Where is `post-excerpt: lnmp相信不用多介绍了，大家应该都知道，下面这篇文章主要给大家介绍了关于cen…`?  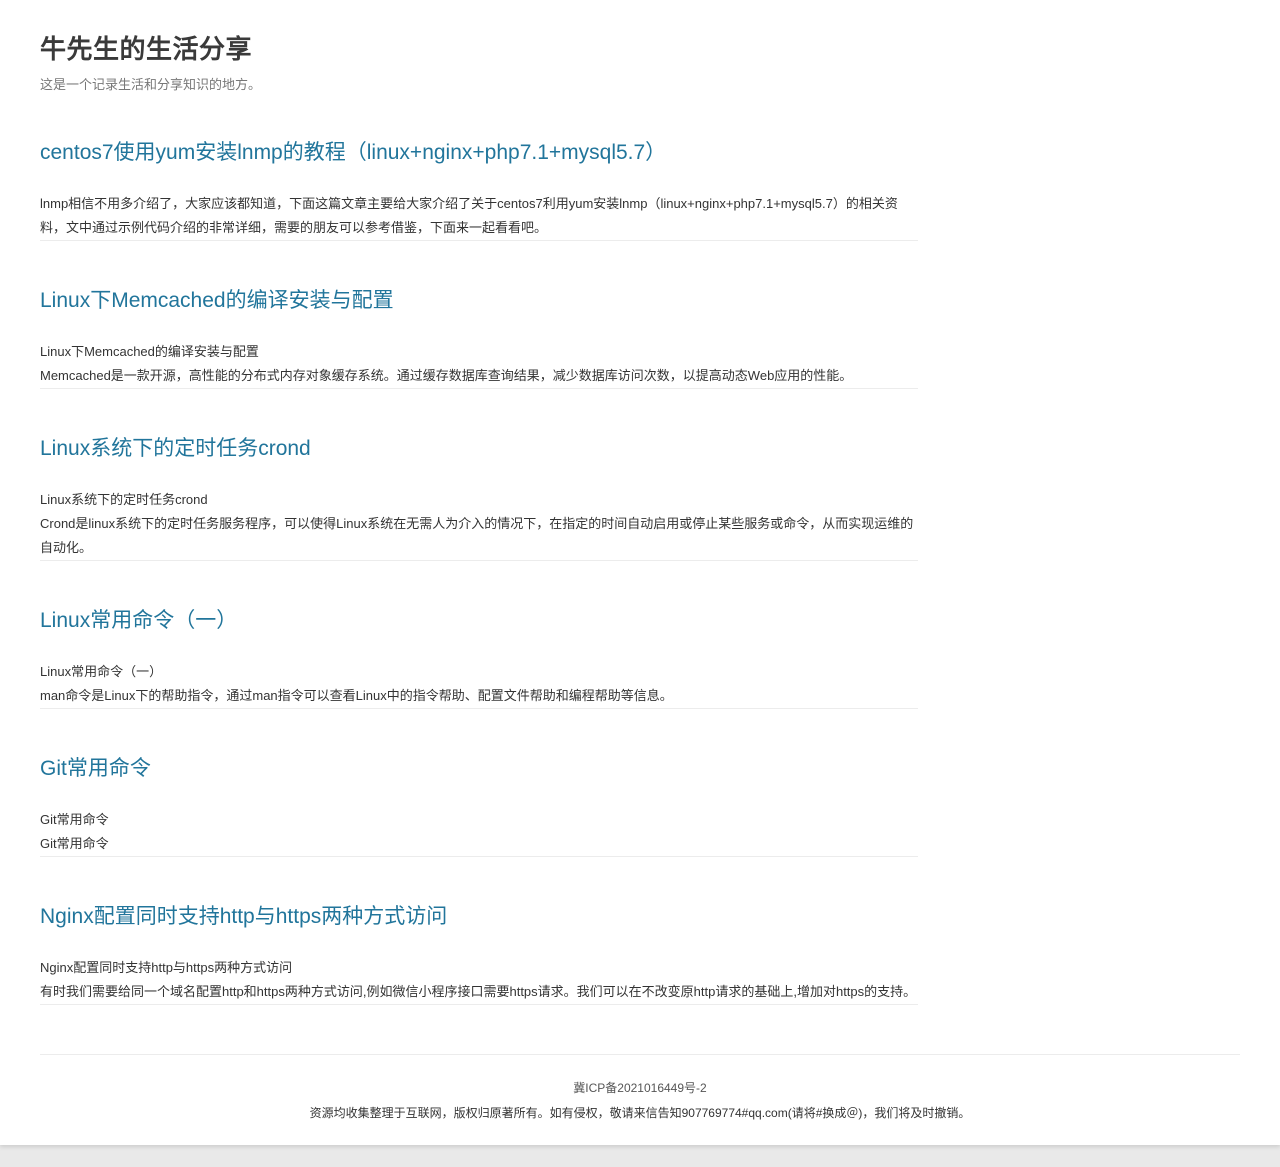 post-excerpt: lnmp相信不用多介绍了，大家应该都知道，下面这篇文章主要给大家介绍了关于cen… is located at coordinates (479, 216).